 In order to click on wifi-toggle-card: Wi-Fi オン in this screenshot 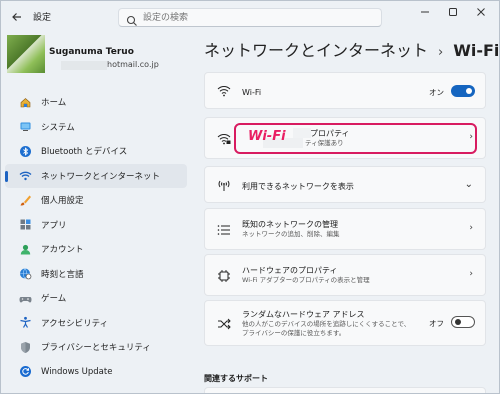, I will do `click(345, 90)`.